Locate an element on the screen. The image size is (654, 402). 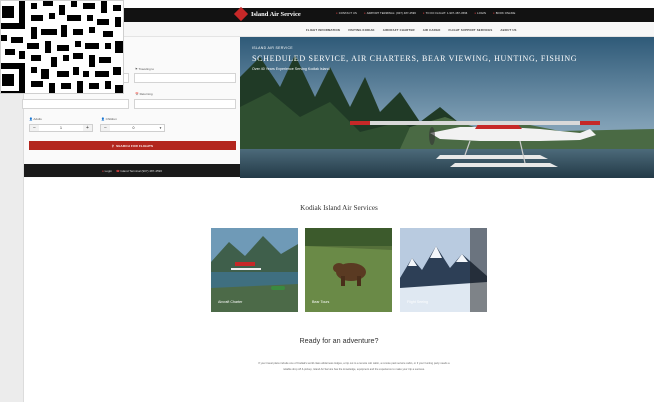
departing-date-field is located at coordinates (75, 104).